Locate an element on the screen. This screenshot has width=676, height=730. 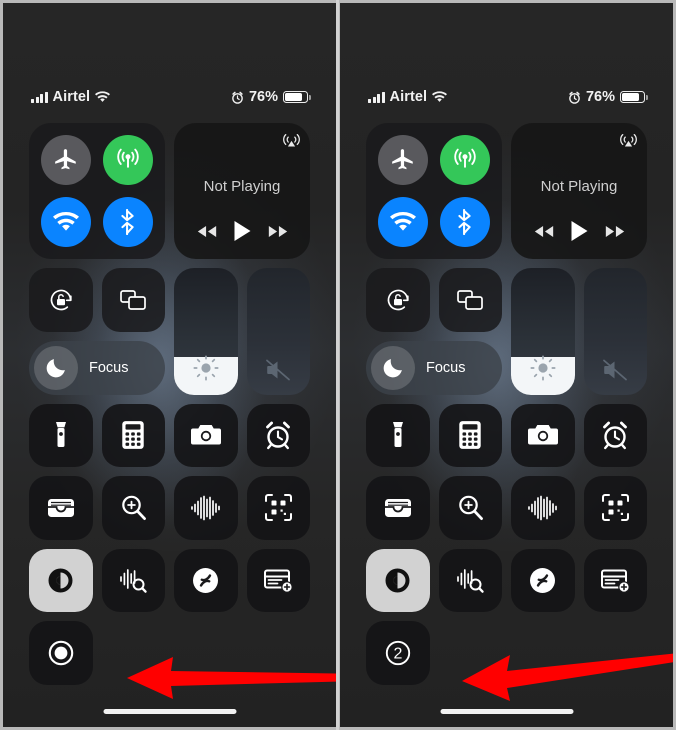
dark-mode-icon is located at coordinates (397, 580).